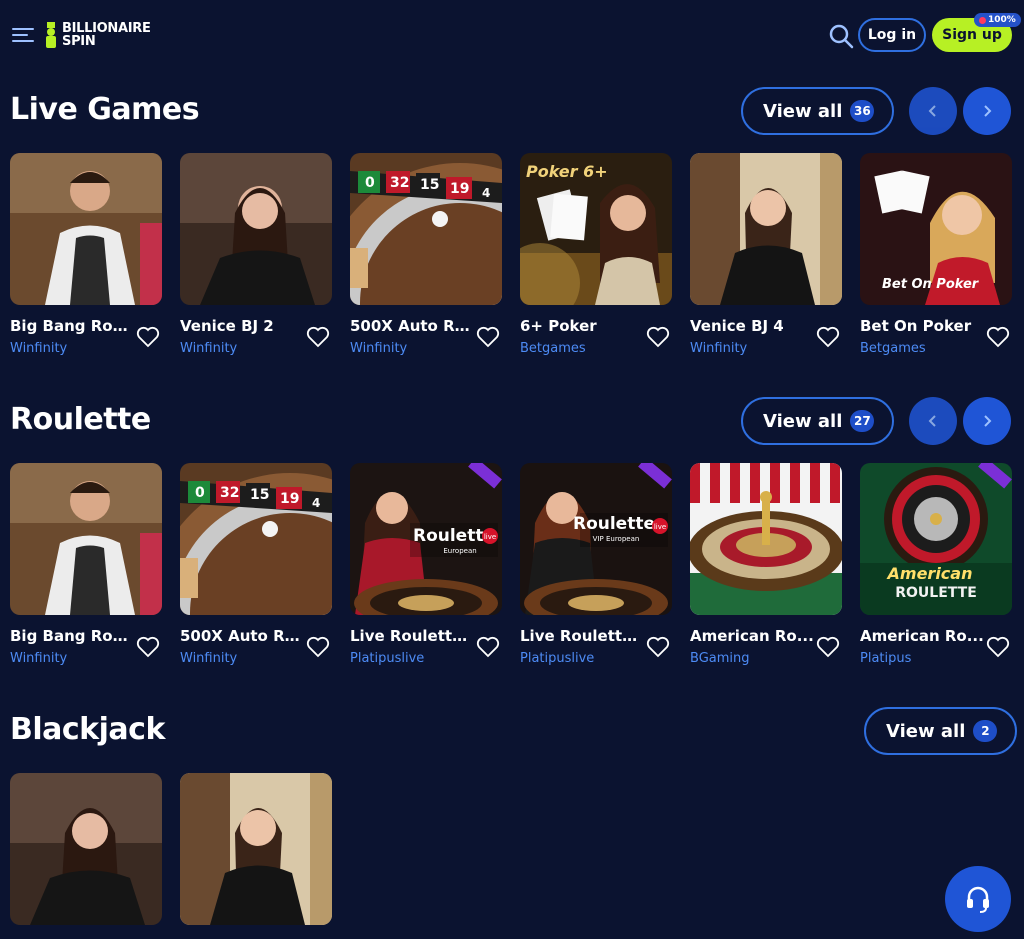 The image size is (1024, 939). Describe the element at coordinates (596, 229) in the screenshot. I see `game-thumbnail: Poker 6+` at that location.